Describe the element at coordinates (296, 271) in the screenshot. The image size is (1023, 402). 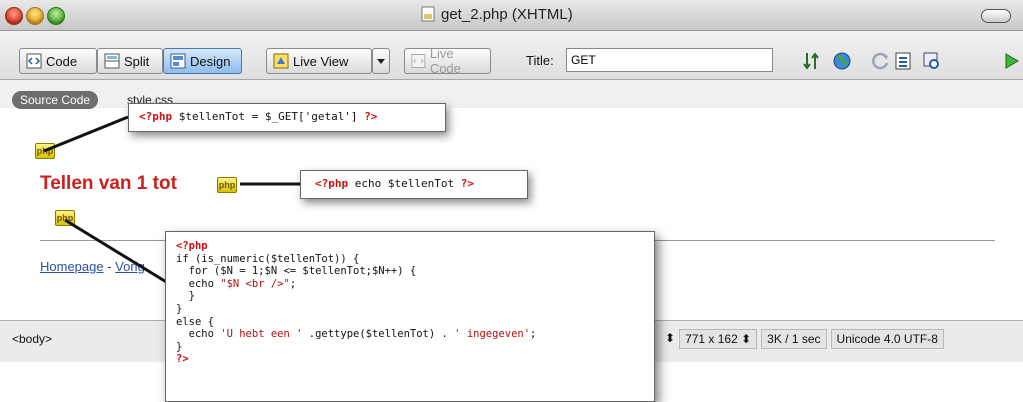
I see `code-line: for ($N = 1;$N <= $tellenTot;$N++) {` at that location.